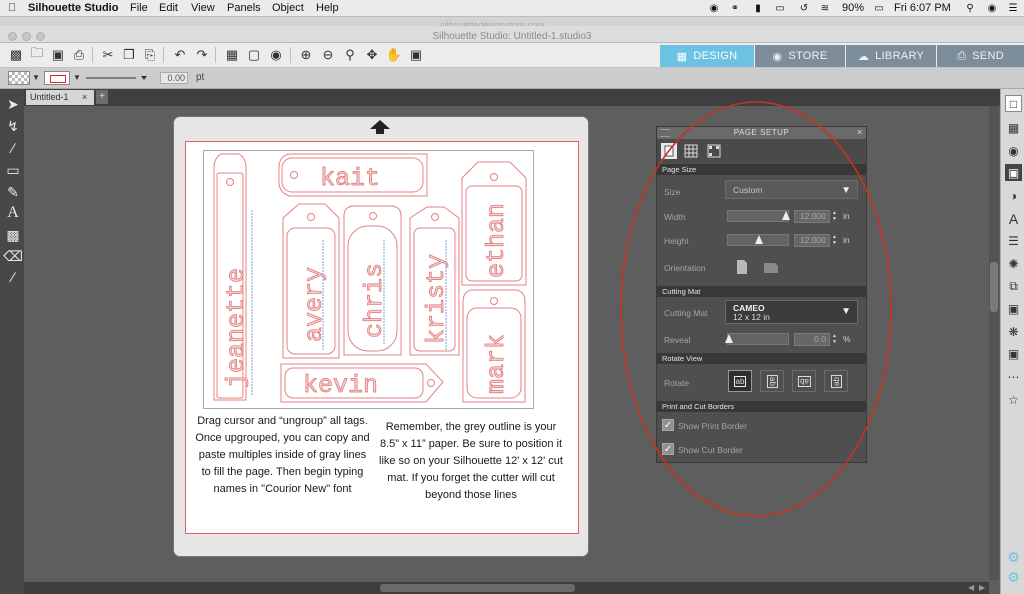 This screenshot has height=594, width=1024. What do you see at coordinates (1012, 341) in the screenshot?
I see `right-panel-bar: □ ▦ ◉ ▣ ◑ A ☰ ✺ ⧉ ▣ ❋ ▣ ⋯ ☆ ⚙ ⚙` at bounding box center [1012, 341].